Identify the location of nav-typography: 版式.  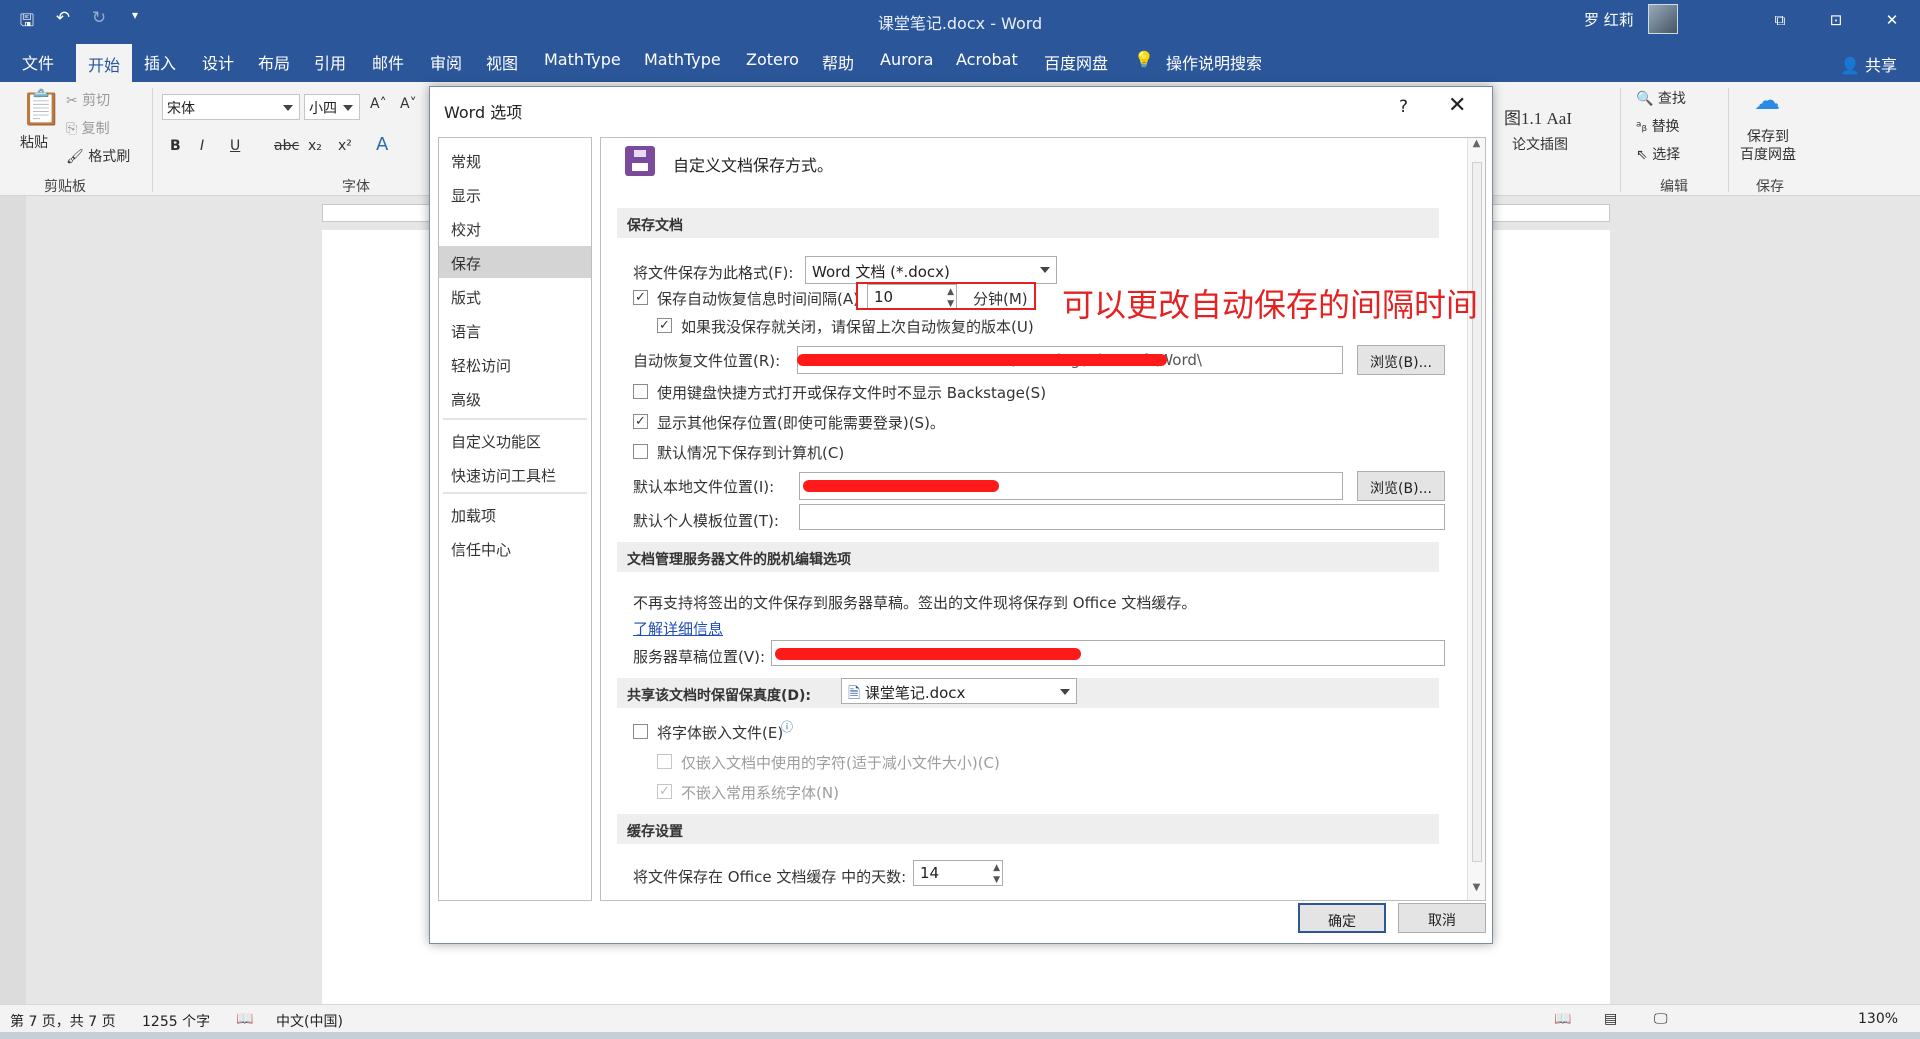
(515, 296).